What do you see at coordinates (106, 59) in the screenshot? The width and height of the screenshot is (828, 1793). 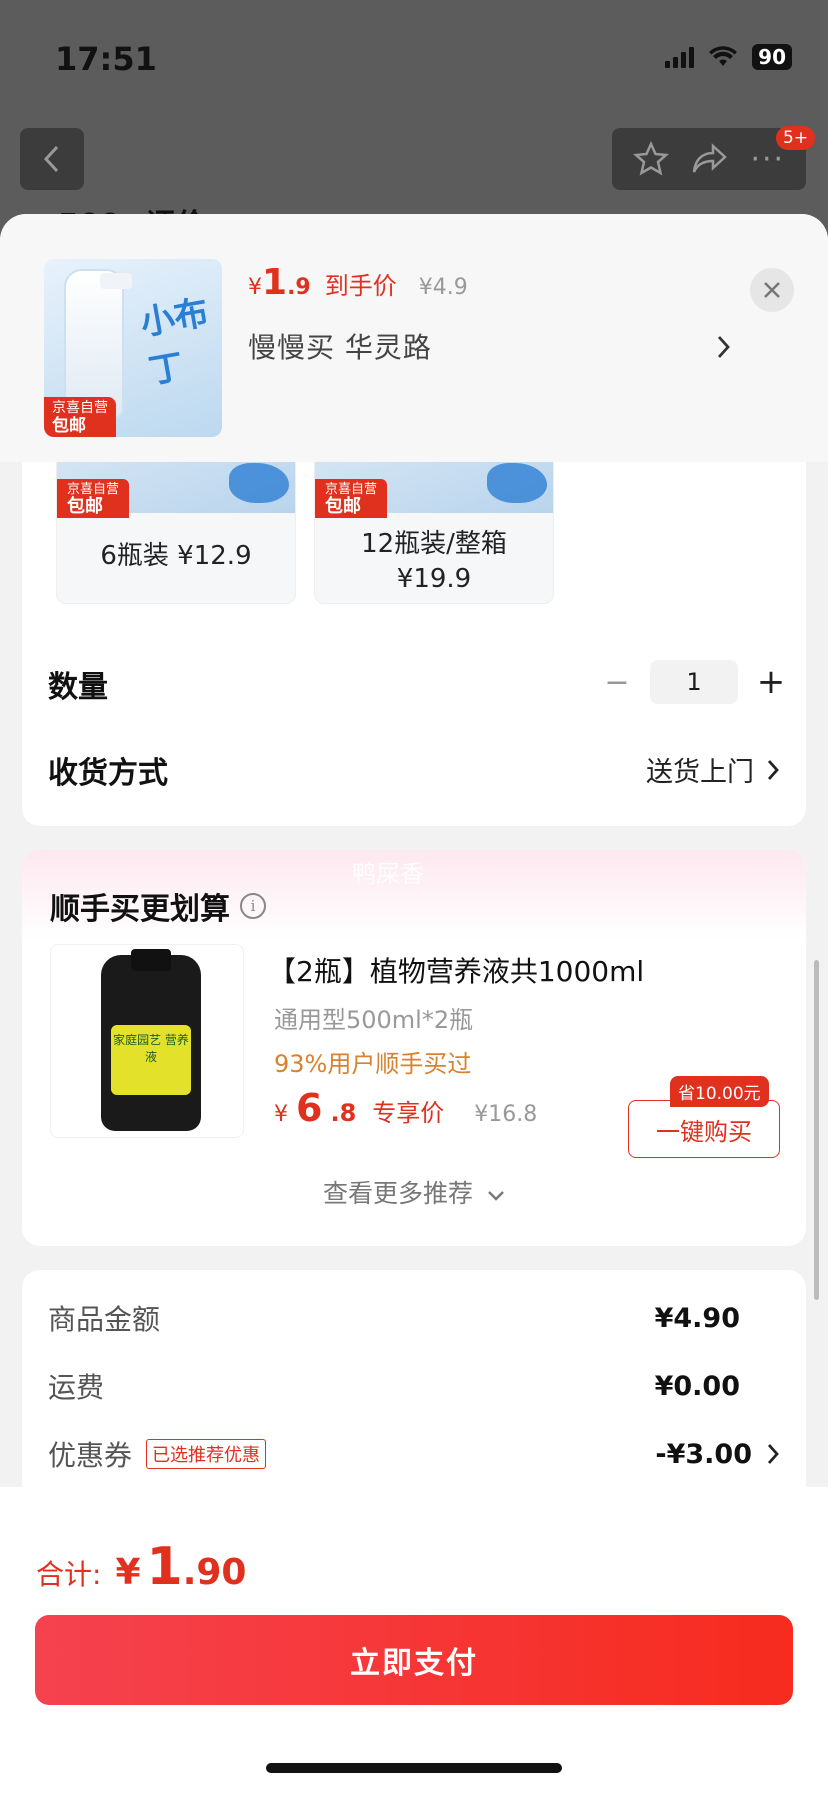 I see `status-time: 17:51` at bounding box center [106, 59].